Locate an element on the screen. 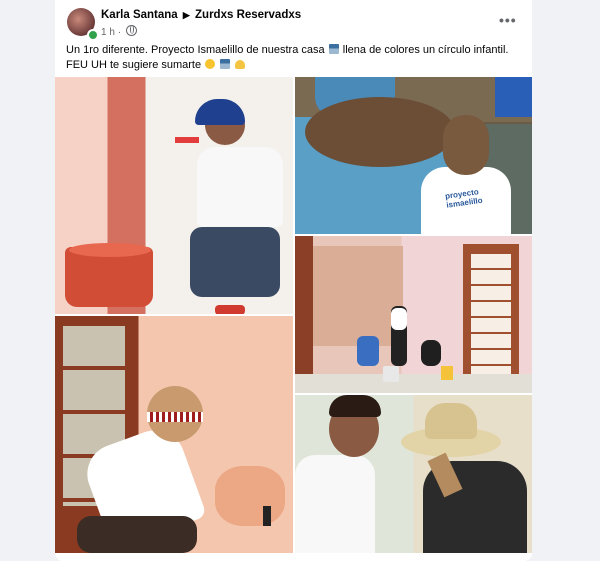 This screenshot has width=600, height=561. post-time: 1 h is located at coordinates (108, 32).